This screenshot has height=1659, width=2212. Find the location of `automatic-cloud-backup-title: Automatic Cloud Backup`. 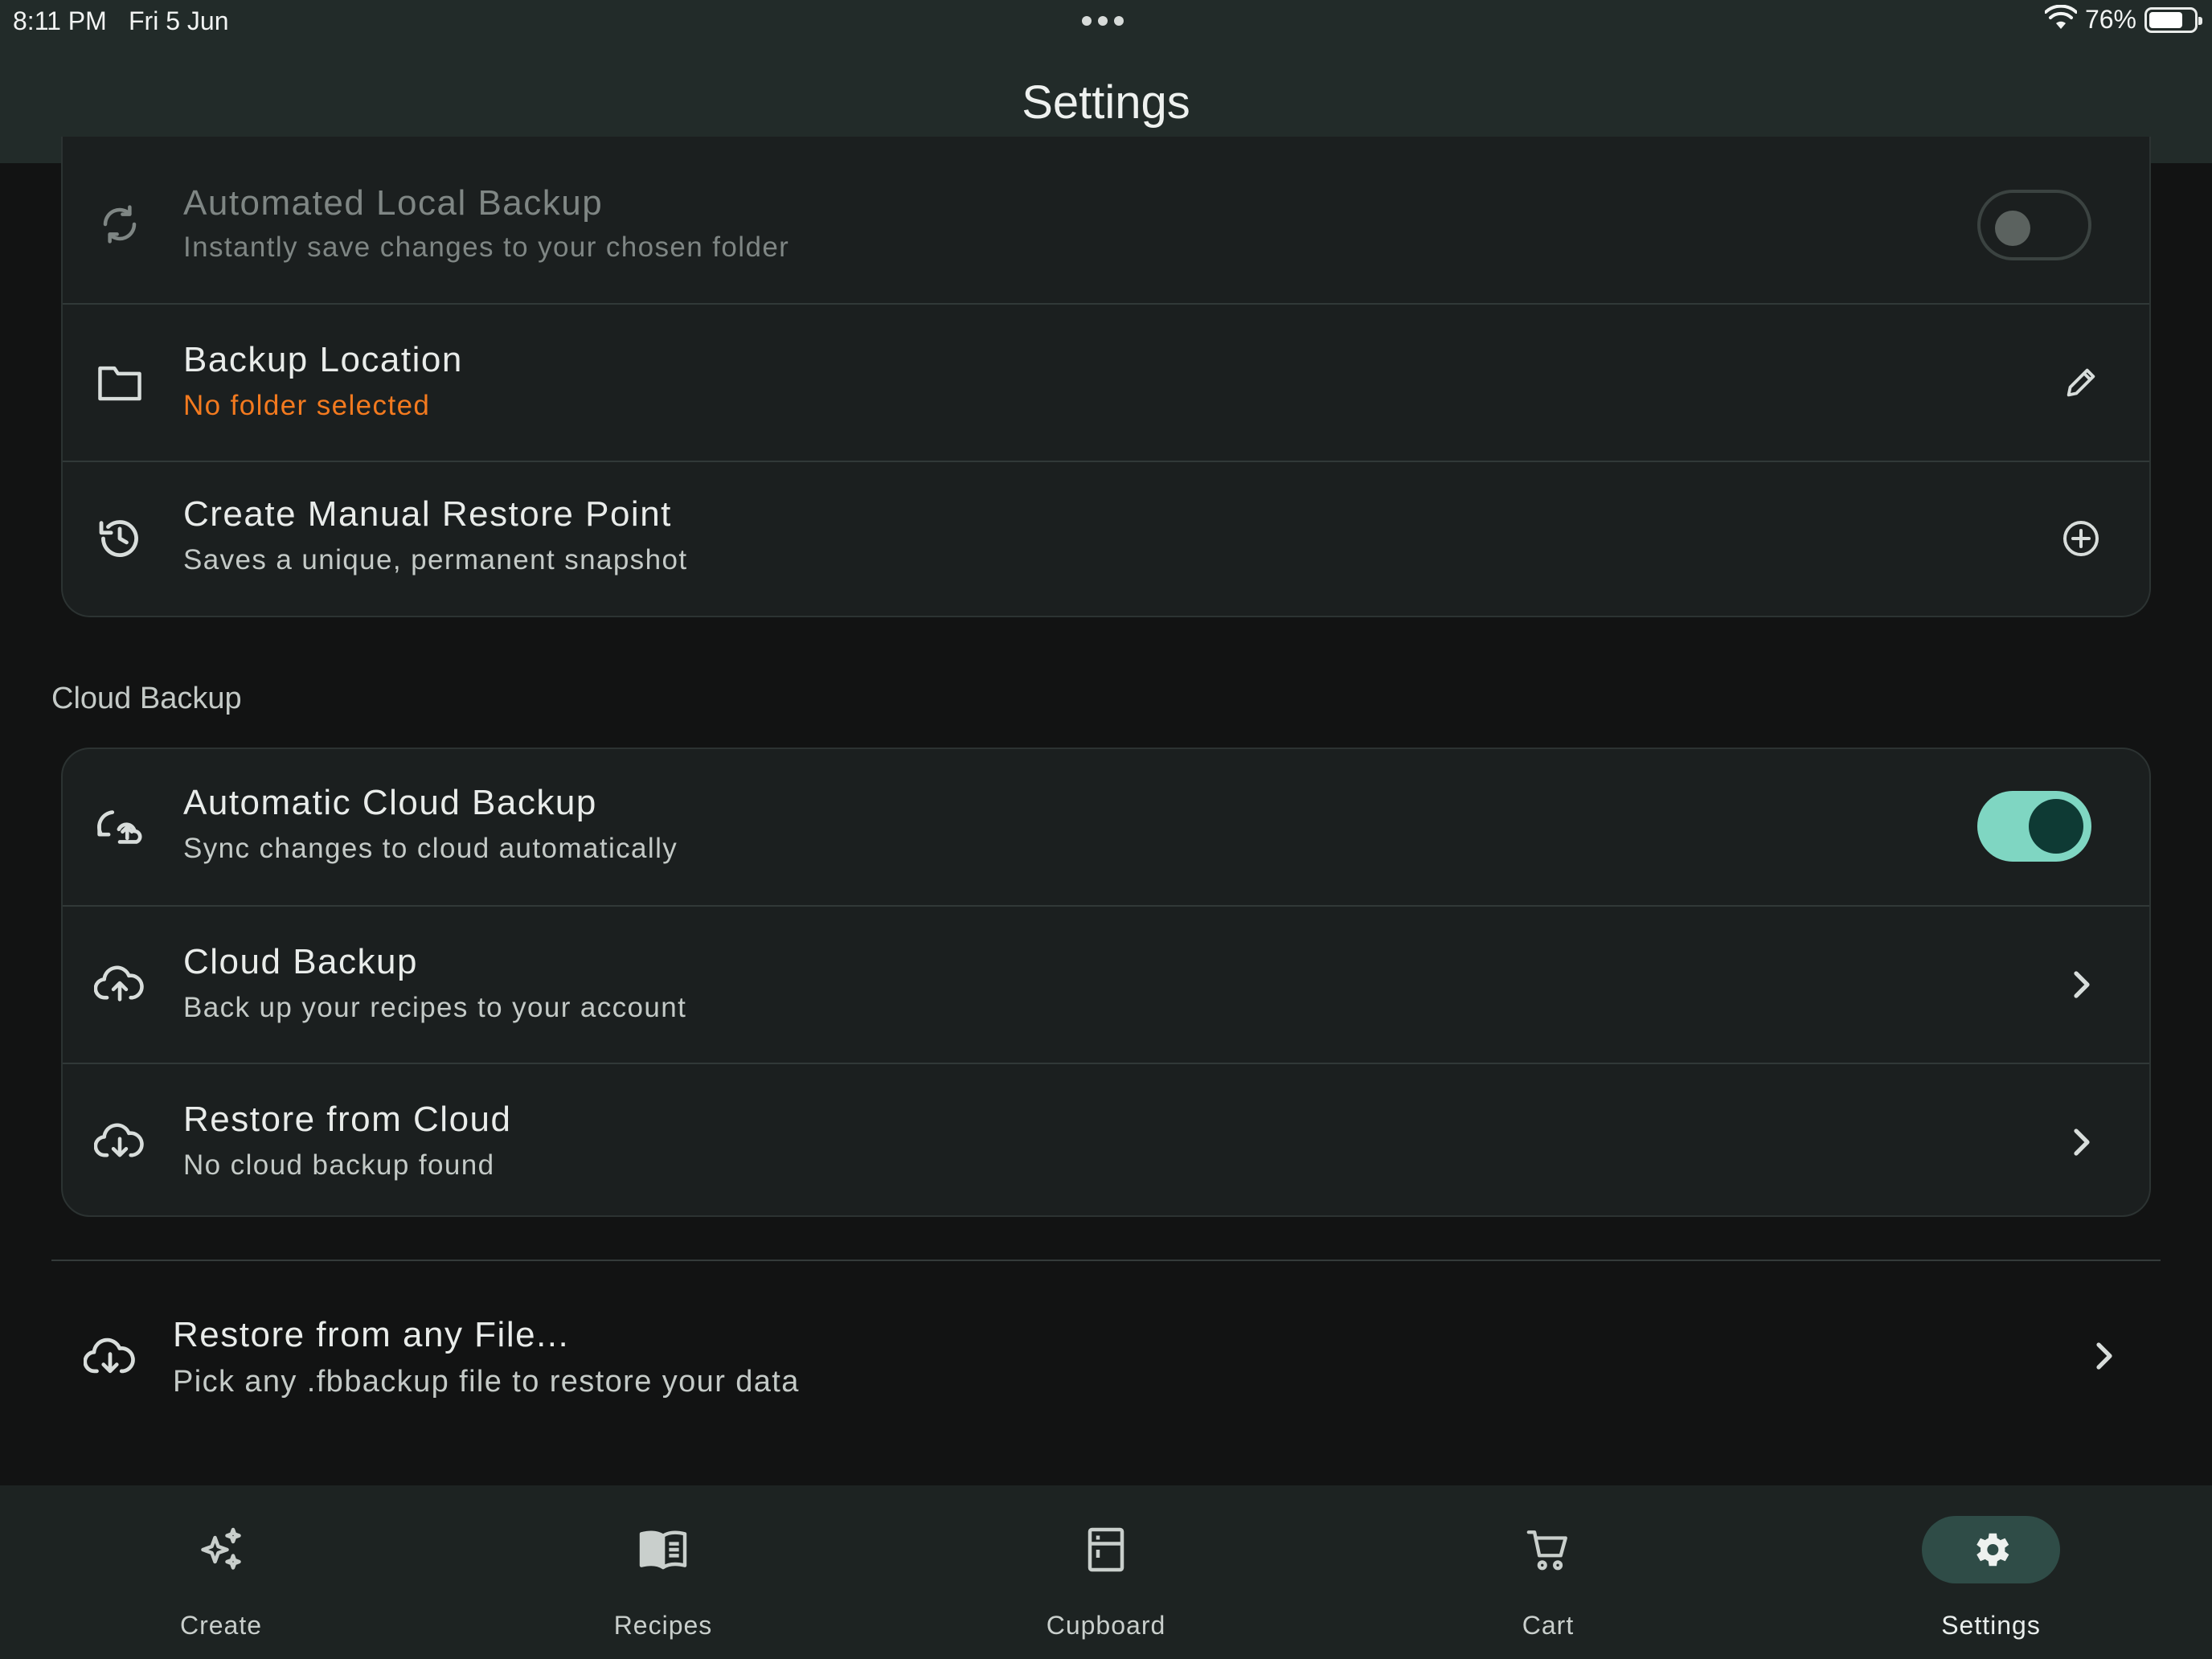

automatic-cloud-backup-title: Automatic Cloud Backup is located at coordinates (390, 802).